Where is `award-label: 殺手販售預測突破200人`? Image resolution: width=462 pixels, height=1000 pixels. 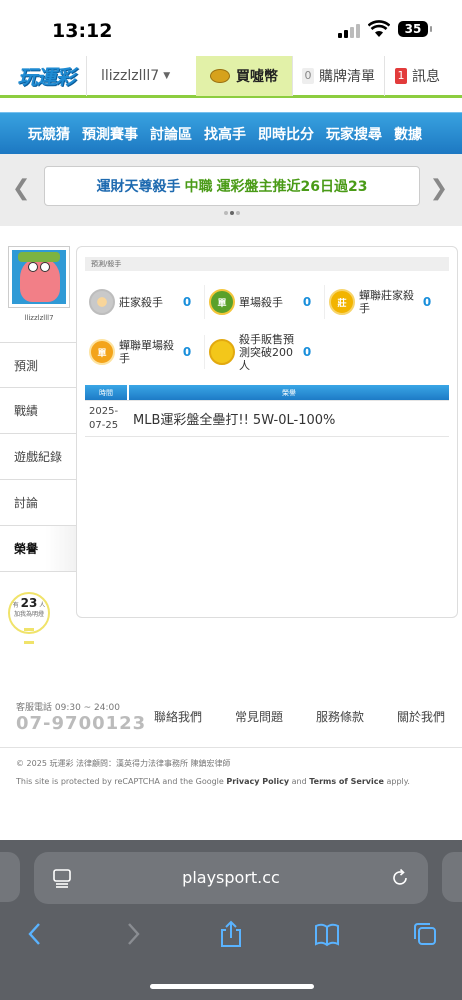
award-label: 殺手販售預測突破200人 is located at coordinates (266, 352).